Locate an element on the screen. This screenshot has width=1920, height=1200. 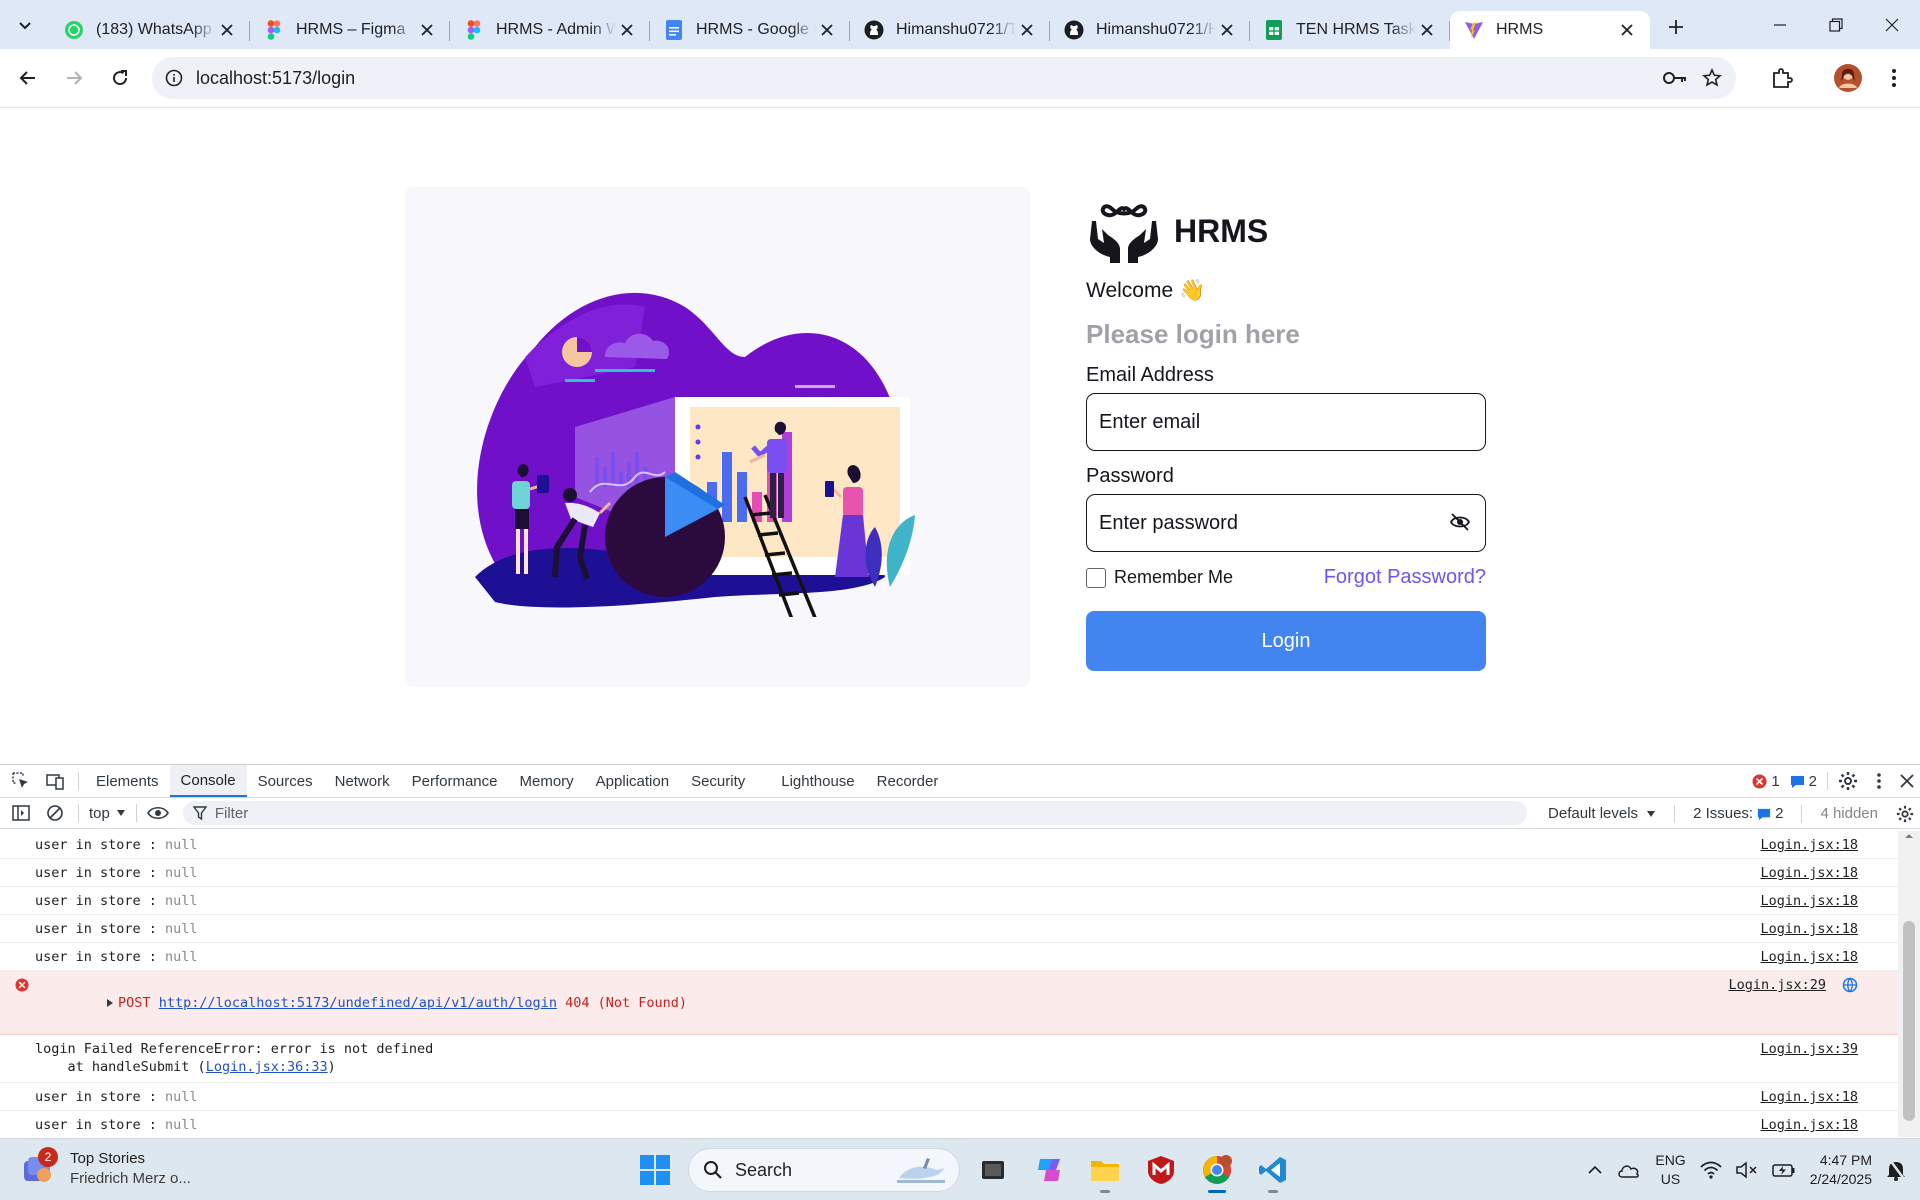
notification-bell-icon is located at coordinates (1896, 1170).